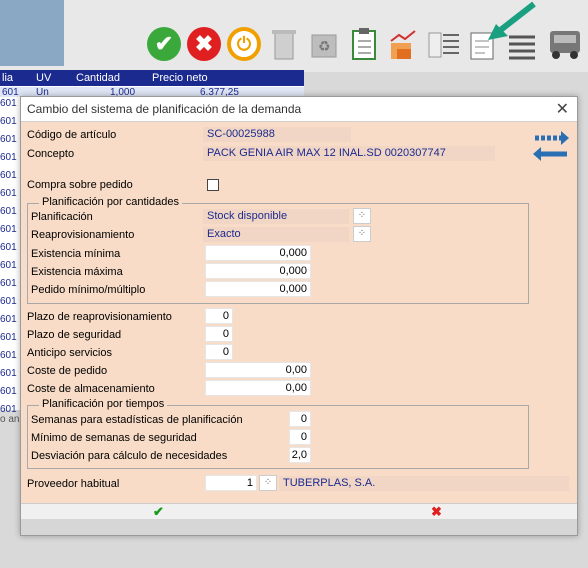 The width and height of the screenshot is (588, 568). What do you see at coordinates (258, 370) in the screenshot?
I see `coste-pedido-input: 0,00` at bounding box center [258, 370].